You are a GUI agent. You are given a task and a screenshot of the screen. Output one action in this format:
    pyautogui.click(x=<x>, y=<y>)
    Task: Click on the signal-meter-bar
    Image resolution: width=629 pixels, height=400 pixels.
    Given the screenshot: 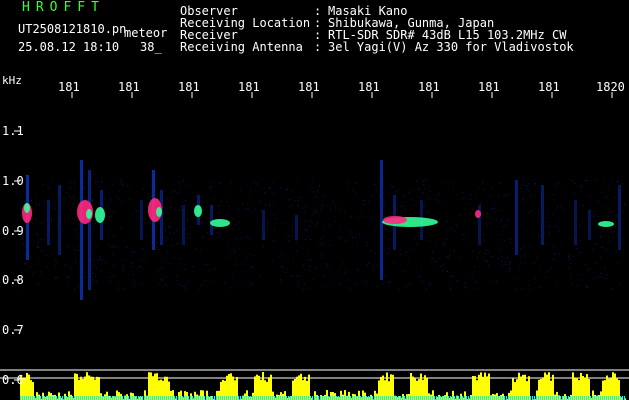 What is the action you would take?
    pyautogui.click(x=231, y=386)
    